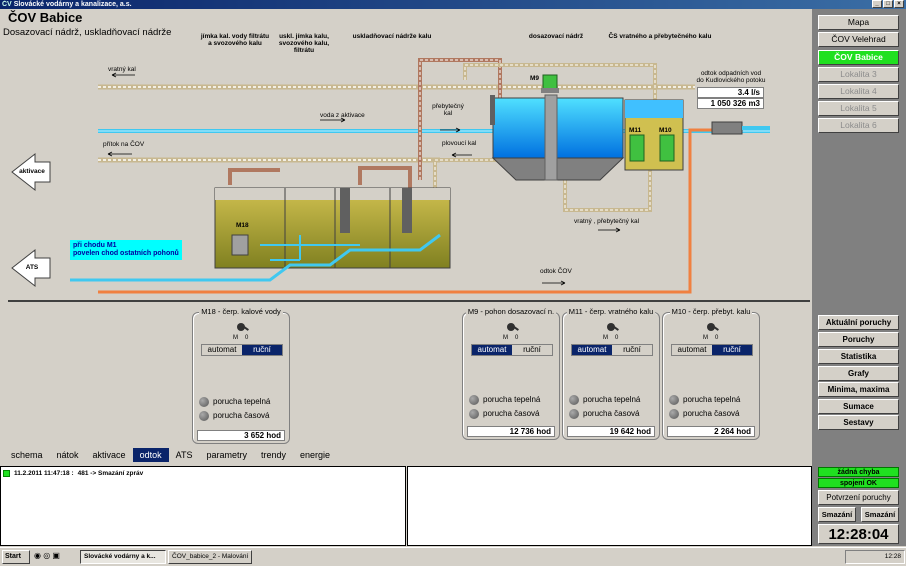  Describe the element at coordinates (32, 267) in the screenshot. I see `label-ats: ATS` at that location.